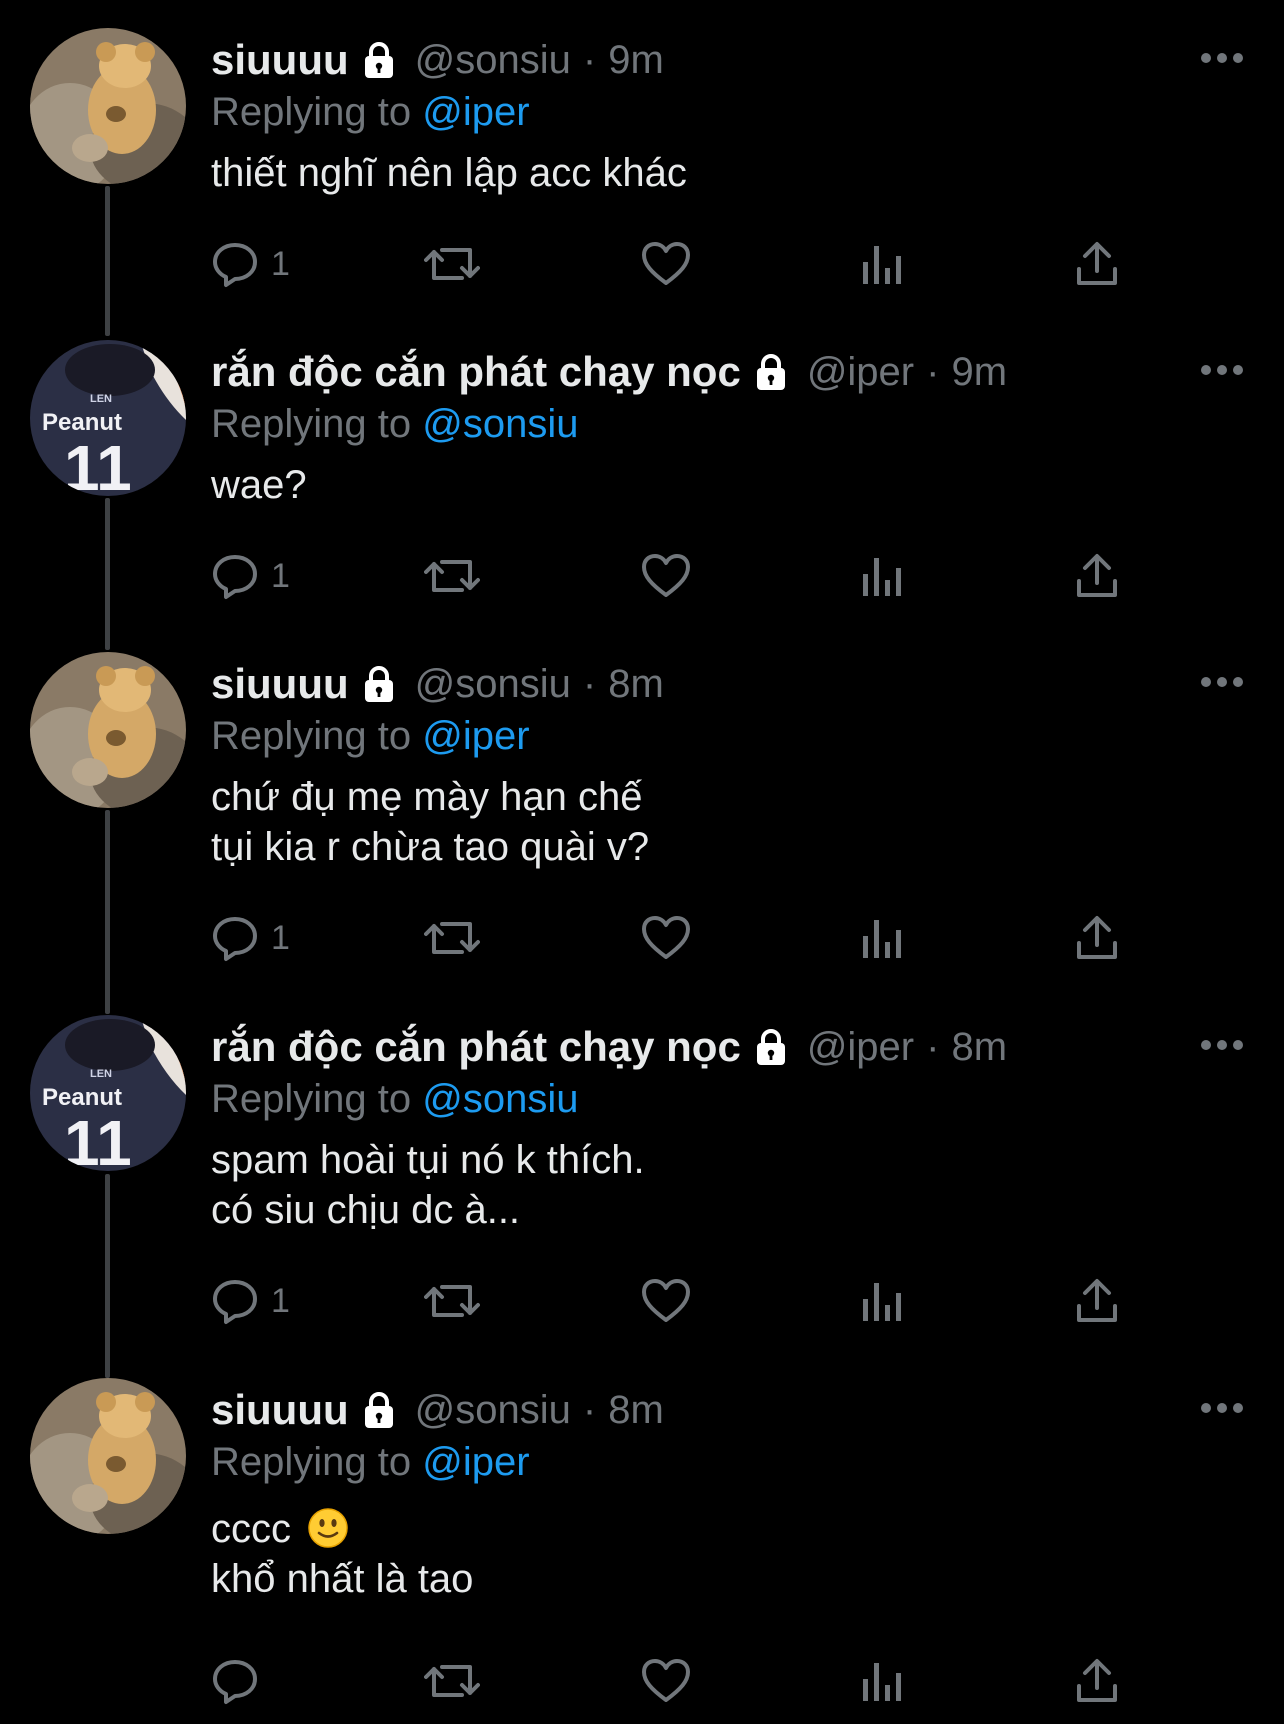 The height and width of the screenshot is (1724, 1284). I want to click on tweet-text-line: wae?, so click(259, 485).